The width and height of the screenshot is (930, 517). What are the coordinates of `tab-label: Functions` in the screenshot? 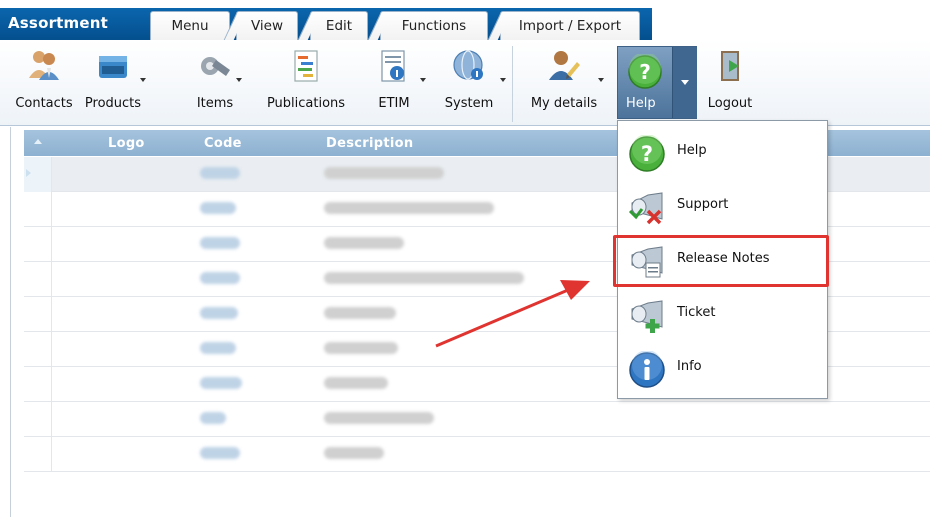 It's located at (434, 26).